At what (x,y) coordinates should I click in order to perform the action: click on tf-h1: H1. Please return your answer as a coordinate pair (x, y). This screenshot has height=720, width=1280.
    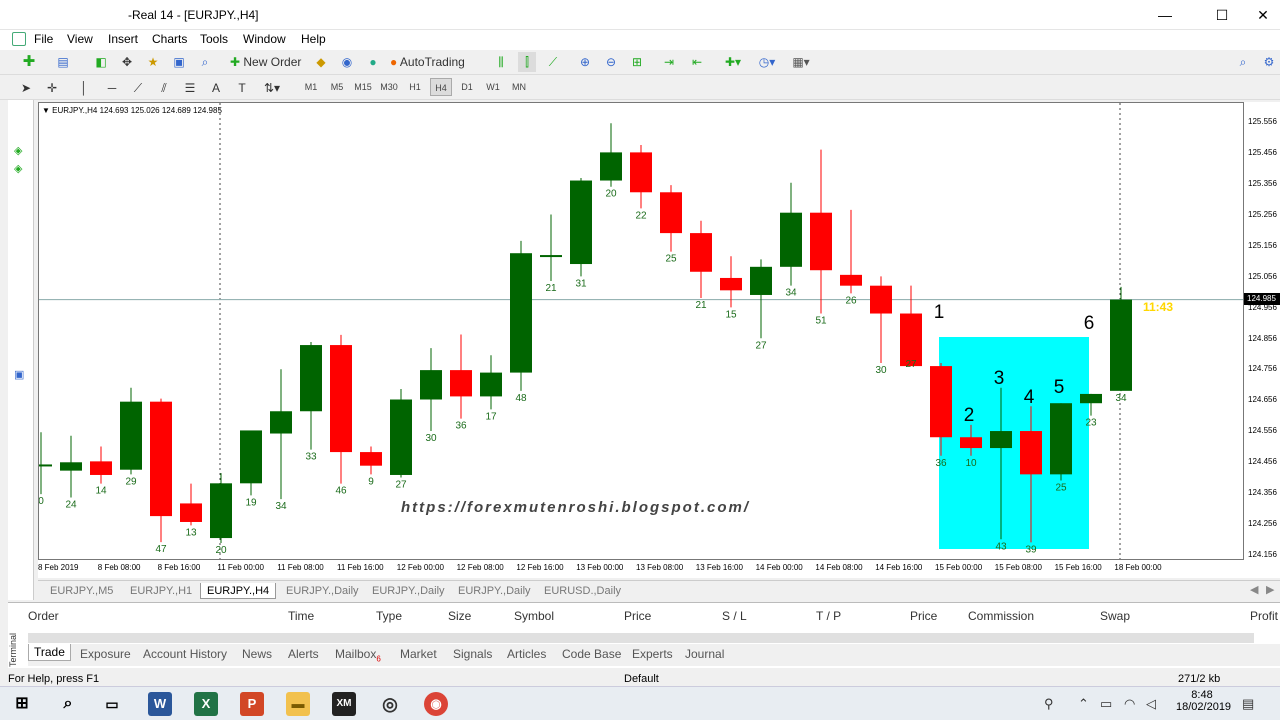
    Looking at the image, I should click on (415, 87).